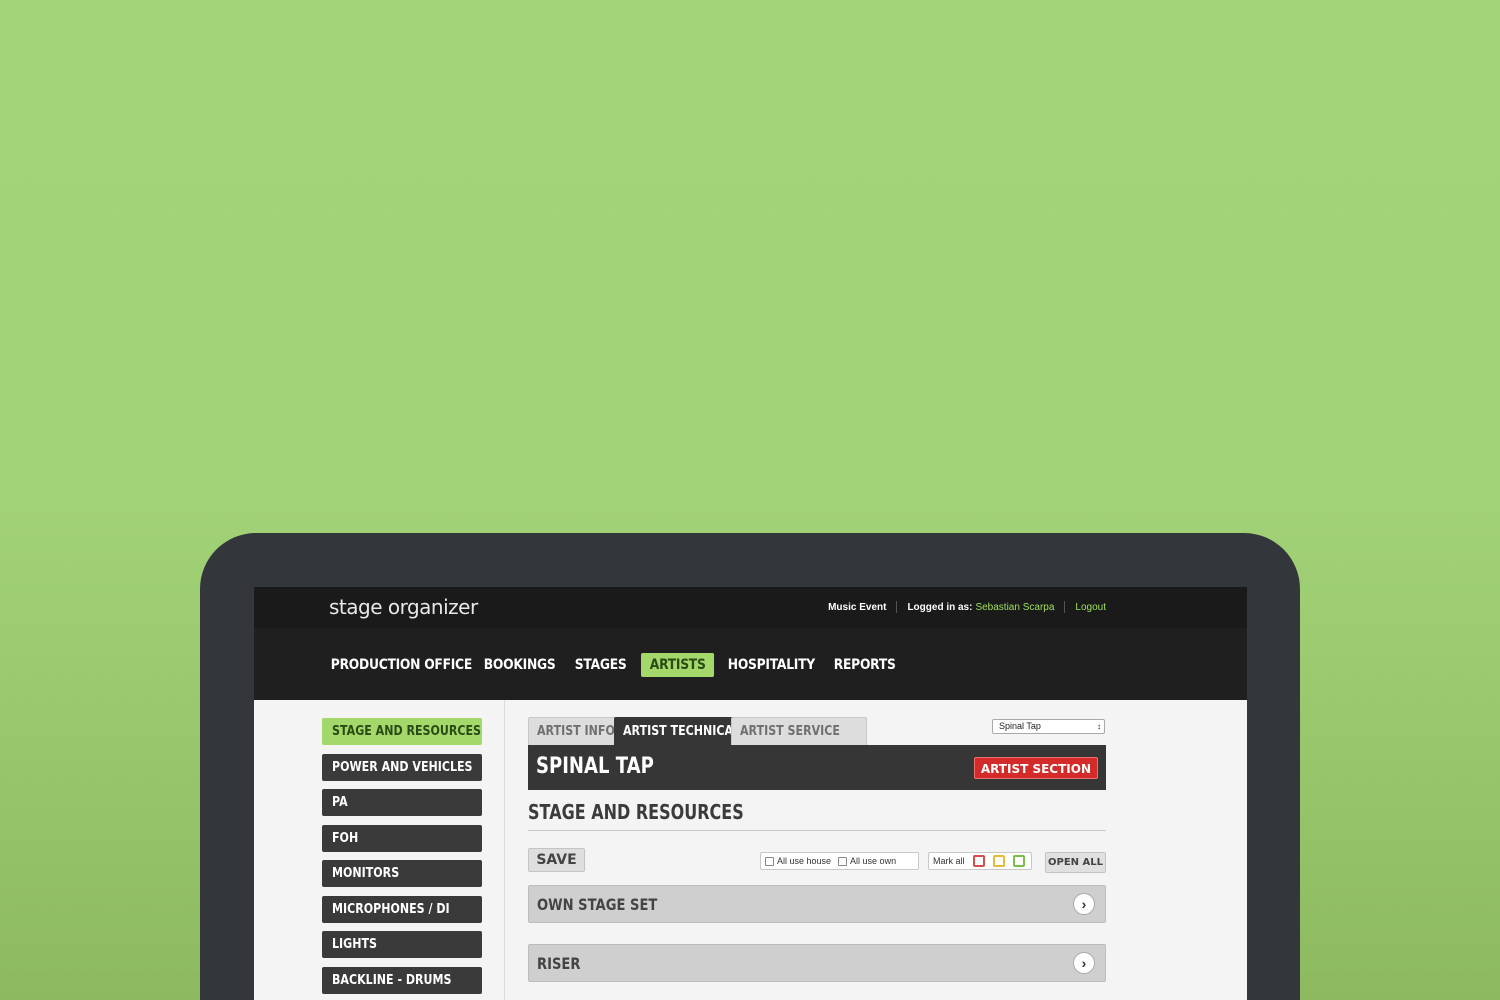  I want to click on nav-stages: STAGES, so click(600, 665).